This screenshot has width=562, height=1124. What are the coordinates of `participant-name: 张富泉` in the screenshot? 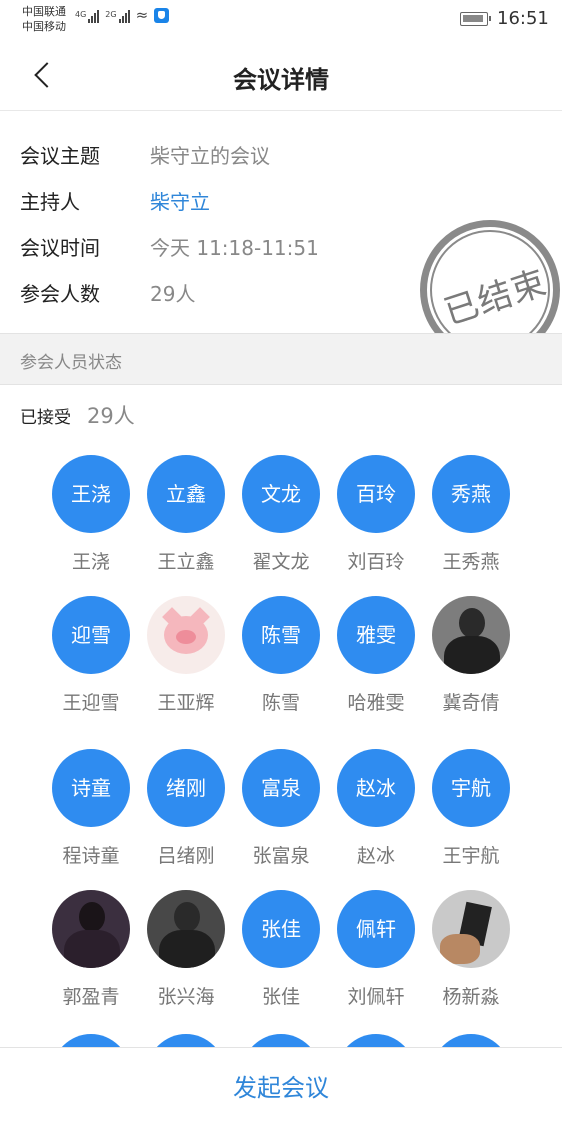 It's located at (281, 856).